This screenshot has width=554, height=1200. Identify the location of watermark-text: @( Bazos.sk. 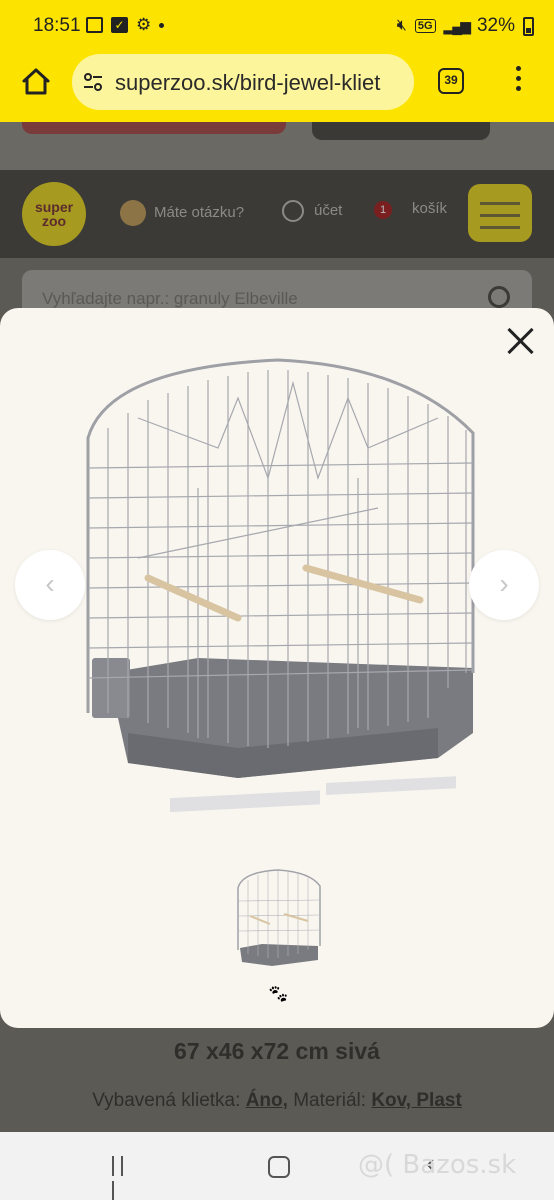
(437, 1165).